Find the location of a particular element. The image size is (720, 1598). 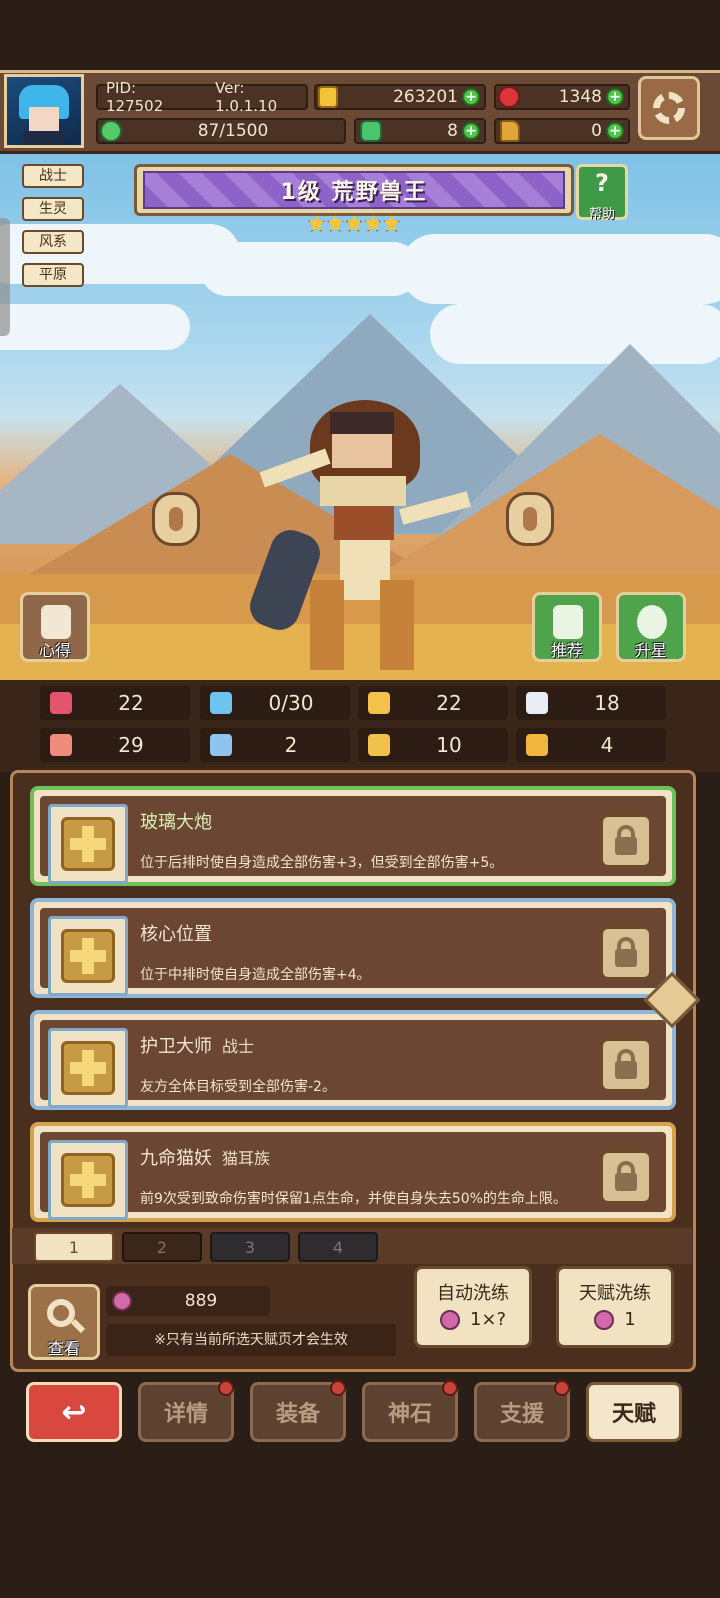

stat-0: 22 is located at coordinates (115, 703).